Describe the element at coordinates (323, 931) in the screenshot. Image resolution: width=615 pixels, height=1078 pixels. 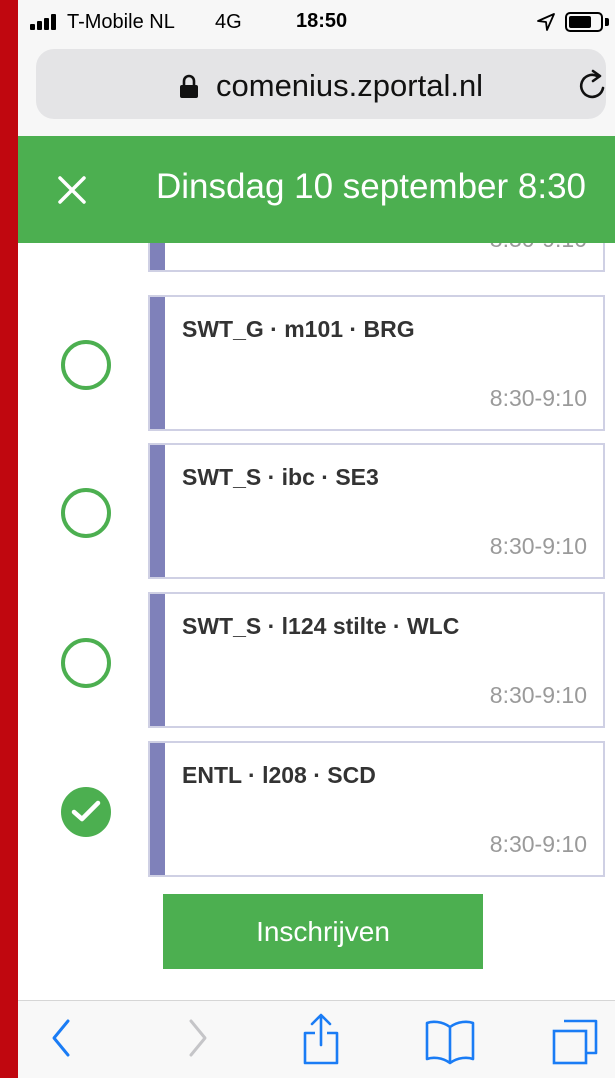
I see `submit-button: Inschrijven` at that location.